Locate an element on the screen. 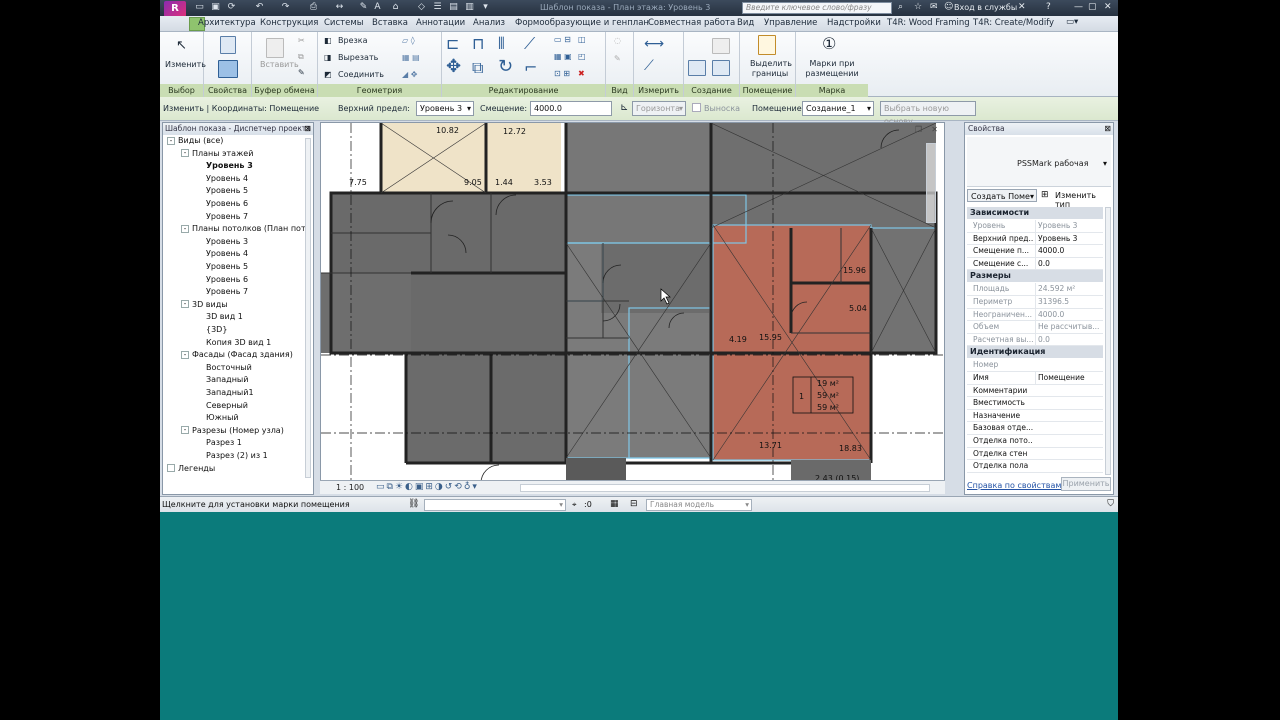 The width and height of the screenshot is (1280, 720). move-icon: ✥ is located at coordinates (453, 66).